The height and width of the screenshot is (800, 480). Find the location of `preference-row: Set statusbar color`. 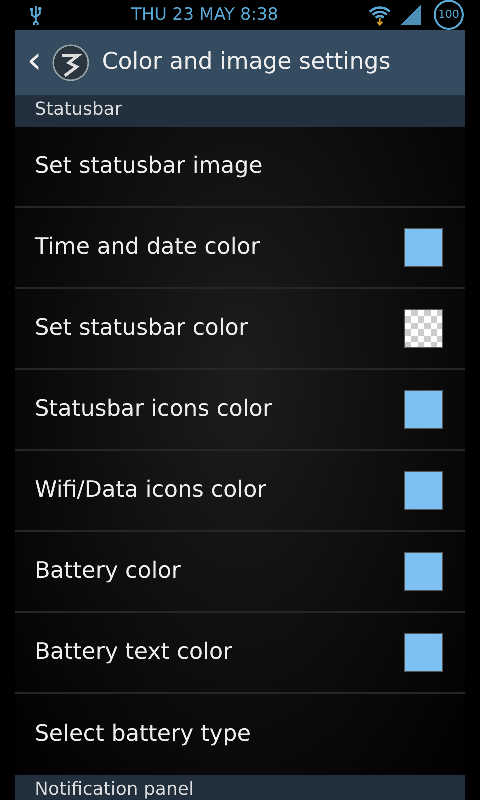

preference-row: Set statusbar color is located at coordinates (240, 329).